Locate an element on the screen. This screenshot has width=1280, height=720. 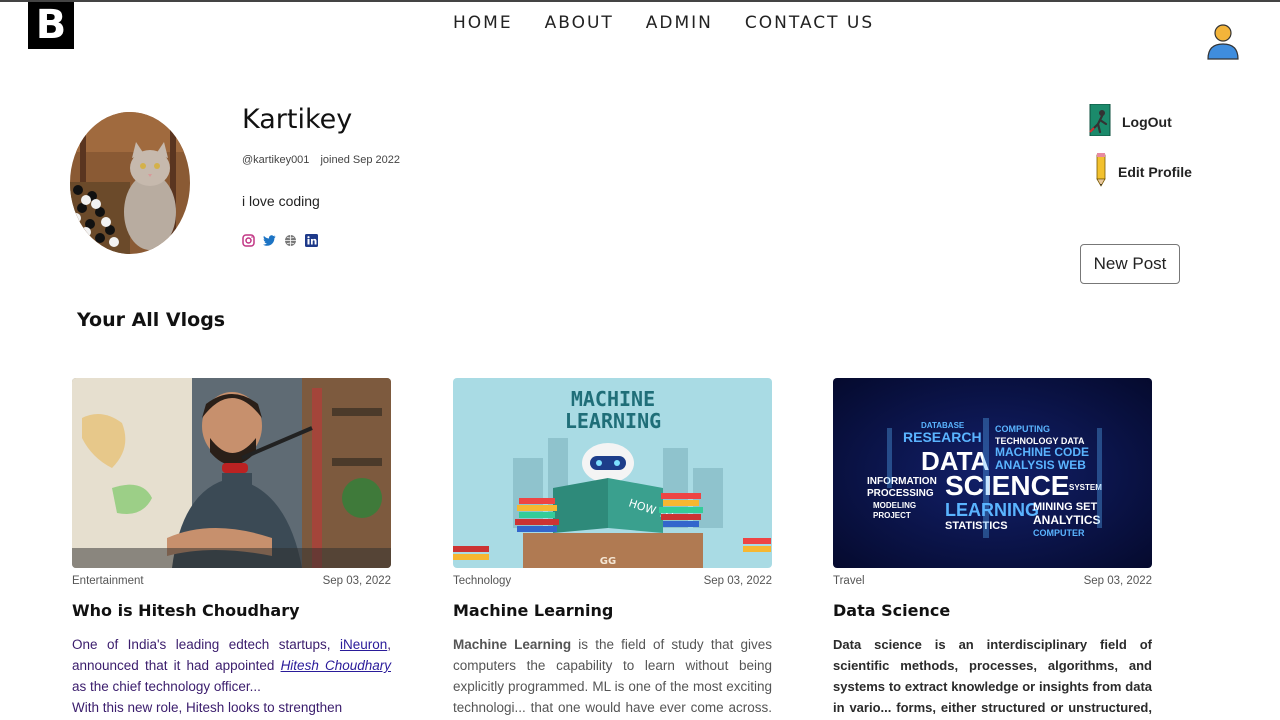
ds-word: STATISTICS is located at coordinates (976, 526).